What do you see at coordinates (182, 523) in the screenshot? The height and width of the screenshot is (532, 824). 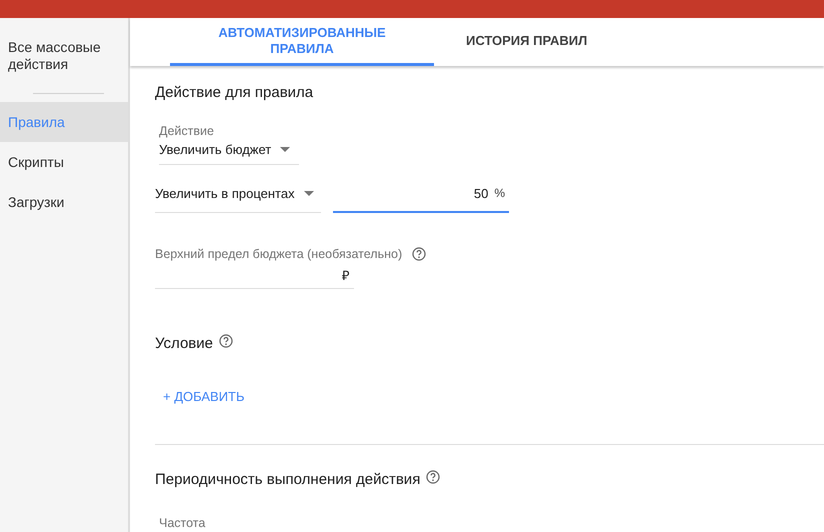 I see `field-label: Частота` at bounding box center [182, 523].